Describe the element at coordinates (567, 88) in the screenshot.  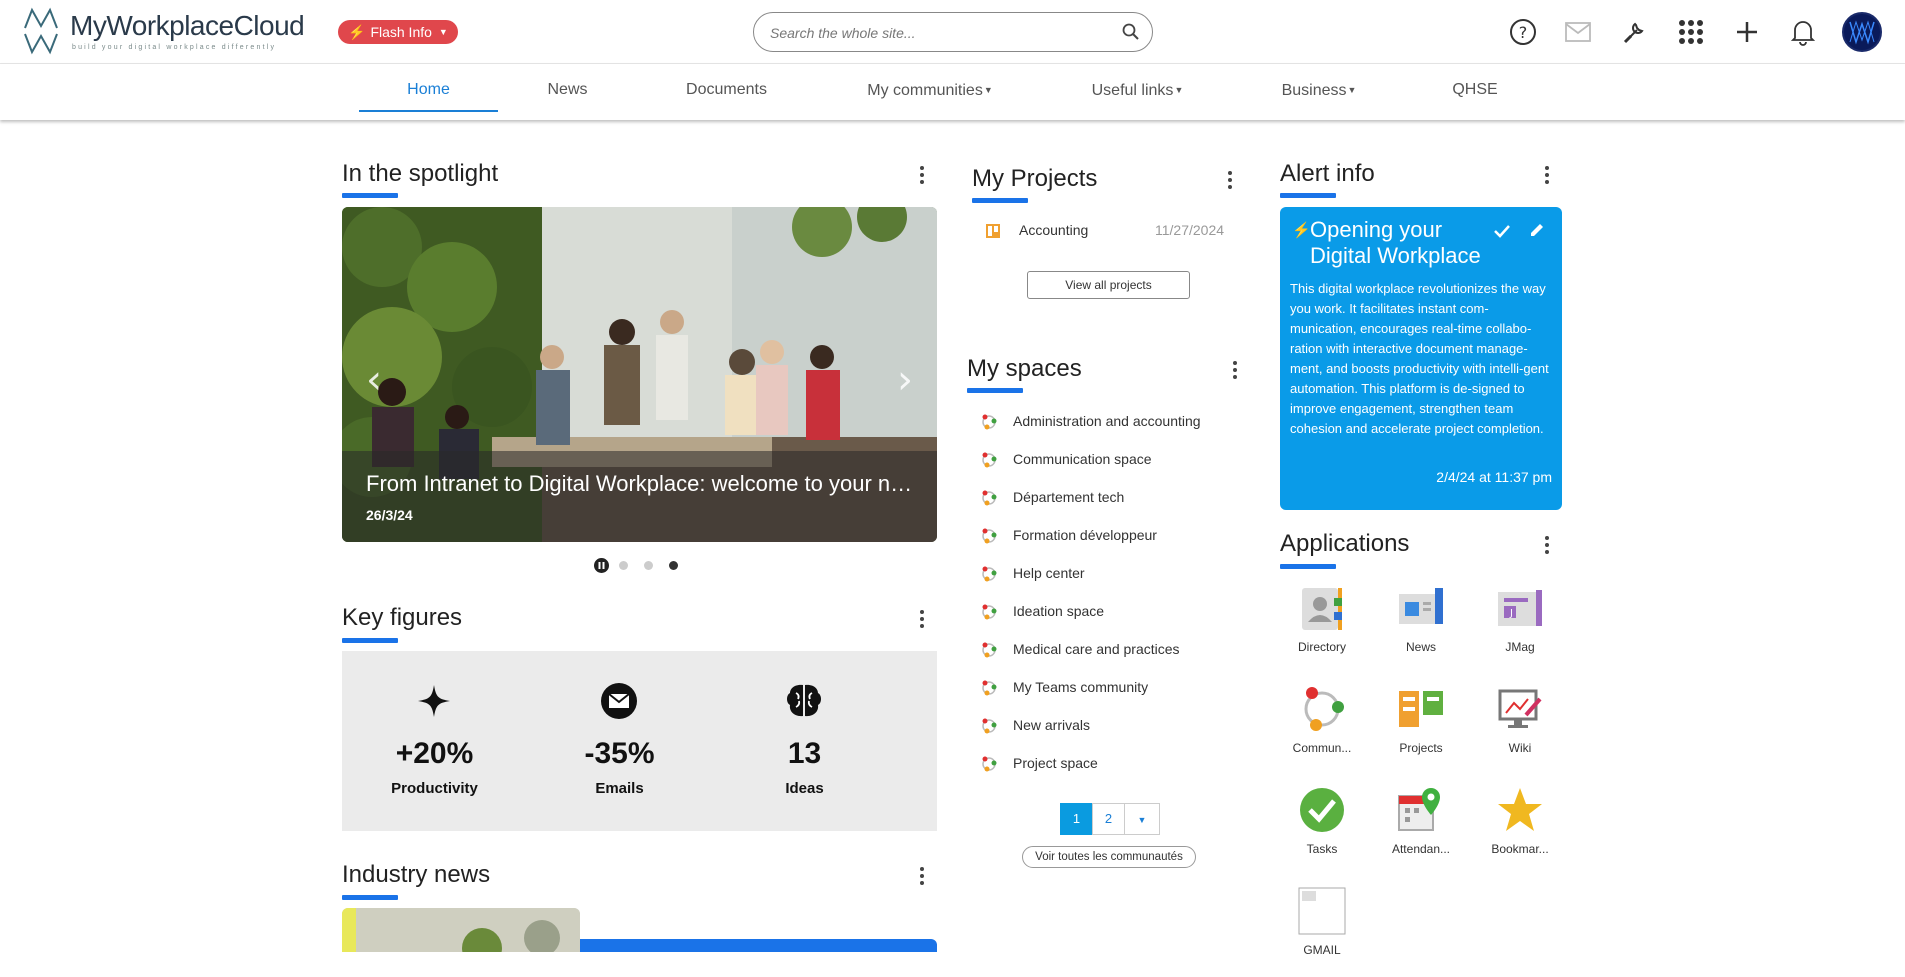
I see `nav-news: News` at that location.